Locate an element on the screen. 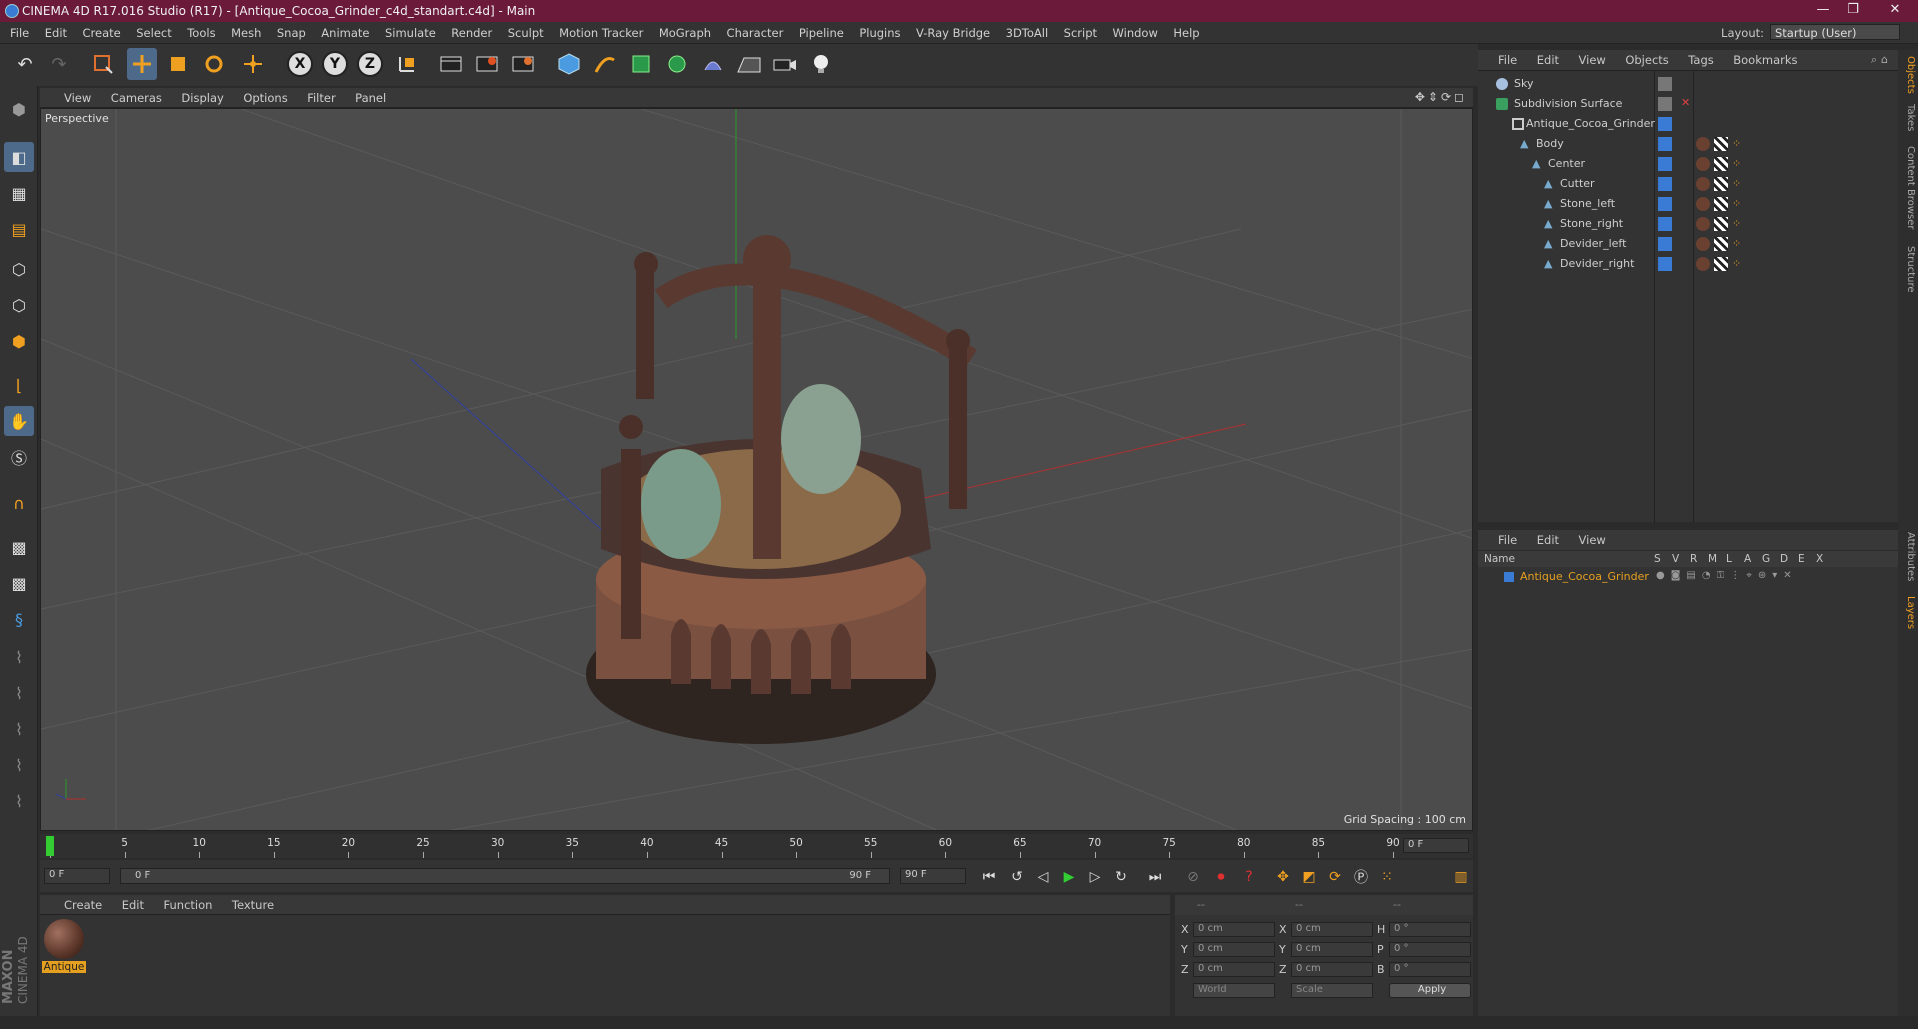 This screenshot has width=1918, height=1029. material-menu-texture: Texture is located at coordinates (253, 903).